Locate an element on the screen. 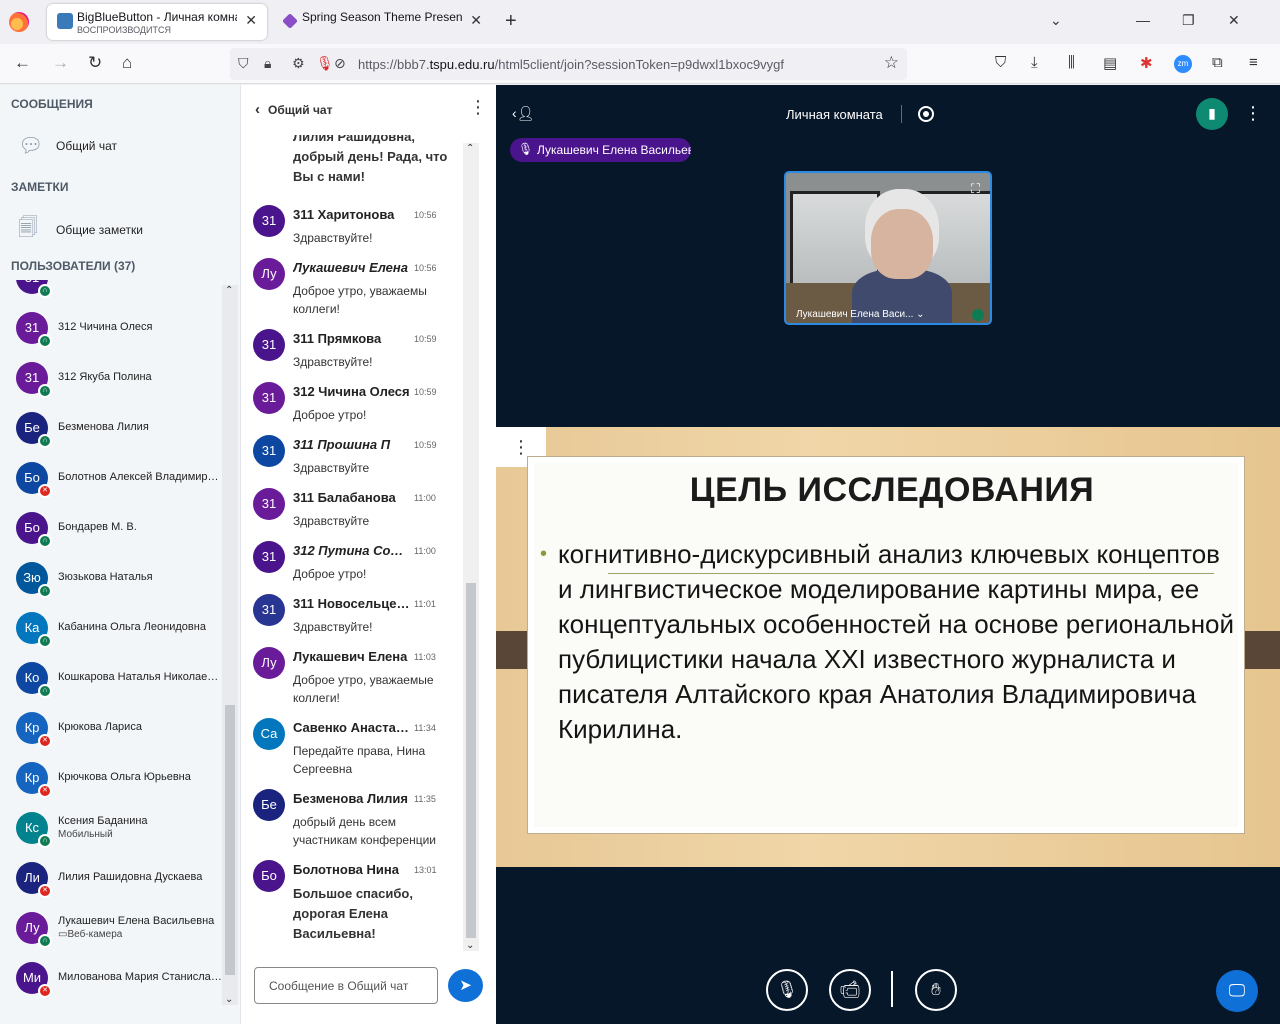  user-list-item: Кр ✕ Крюкова Лариса is located at coordinates (121, 732).